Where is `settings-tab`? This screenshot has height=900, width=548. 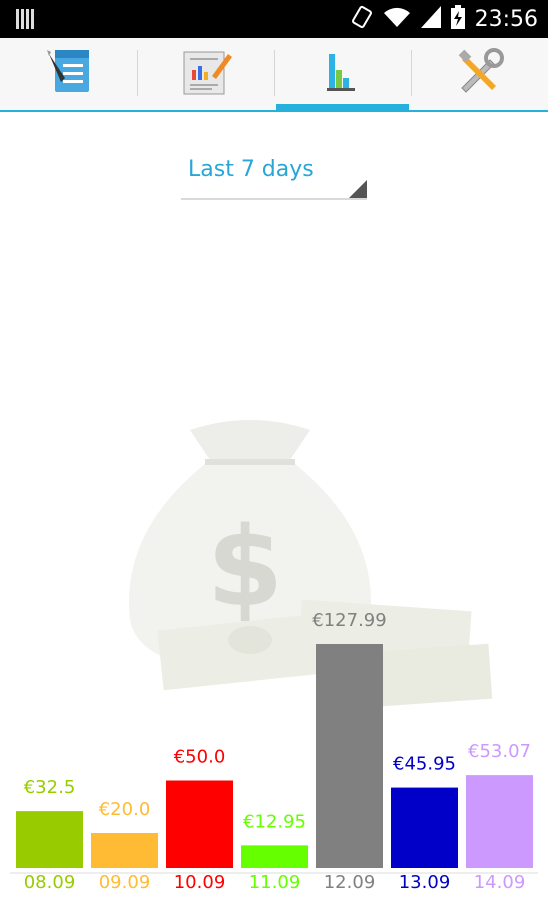
settings-tab is located at coordinates (479, 74).